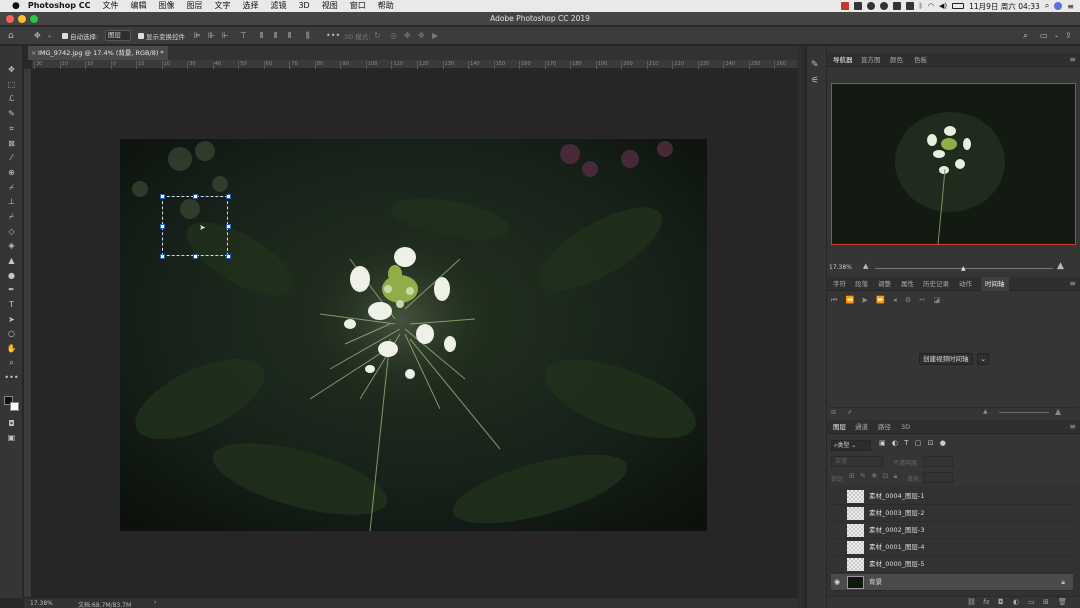 The image size is (1080, 608). Describe the element at coordinates (14, 406) in the screenshot. I see `background-color-swatch` at that location.